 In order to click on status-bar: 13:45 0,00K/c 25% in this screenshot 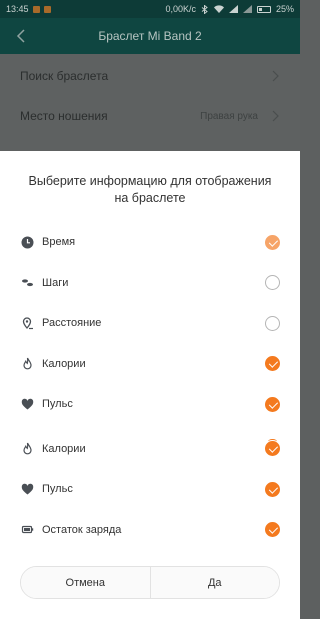, I will do `click(150, 9)`.